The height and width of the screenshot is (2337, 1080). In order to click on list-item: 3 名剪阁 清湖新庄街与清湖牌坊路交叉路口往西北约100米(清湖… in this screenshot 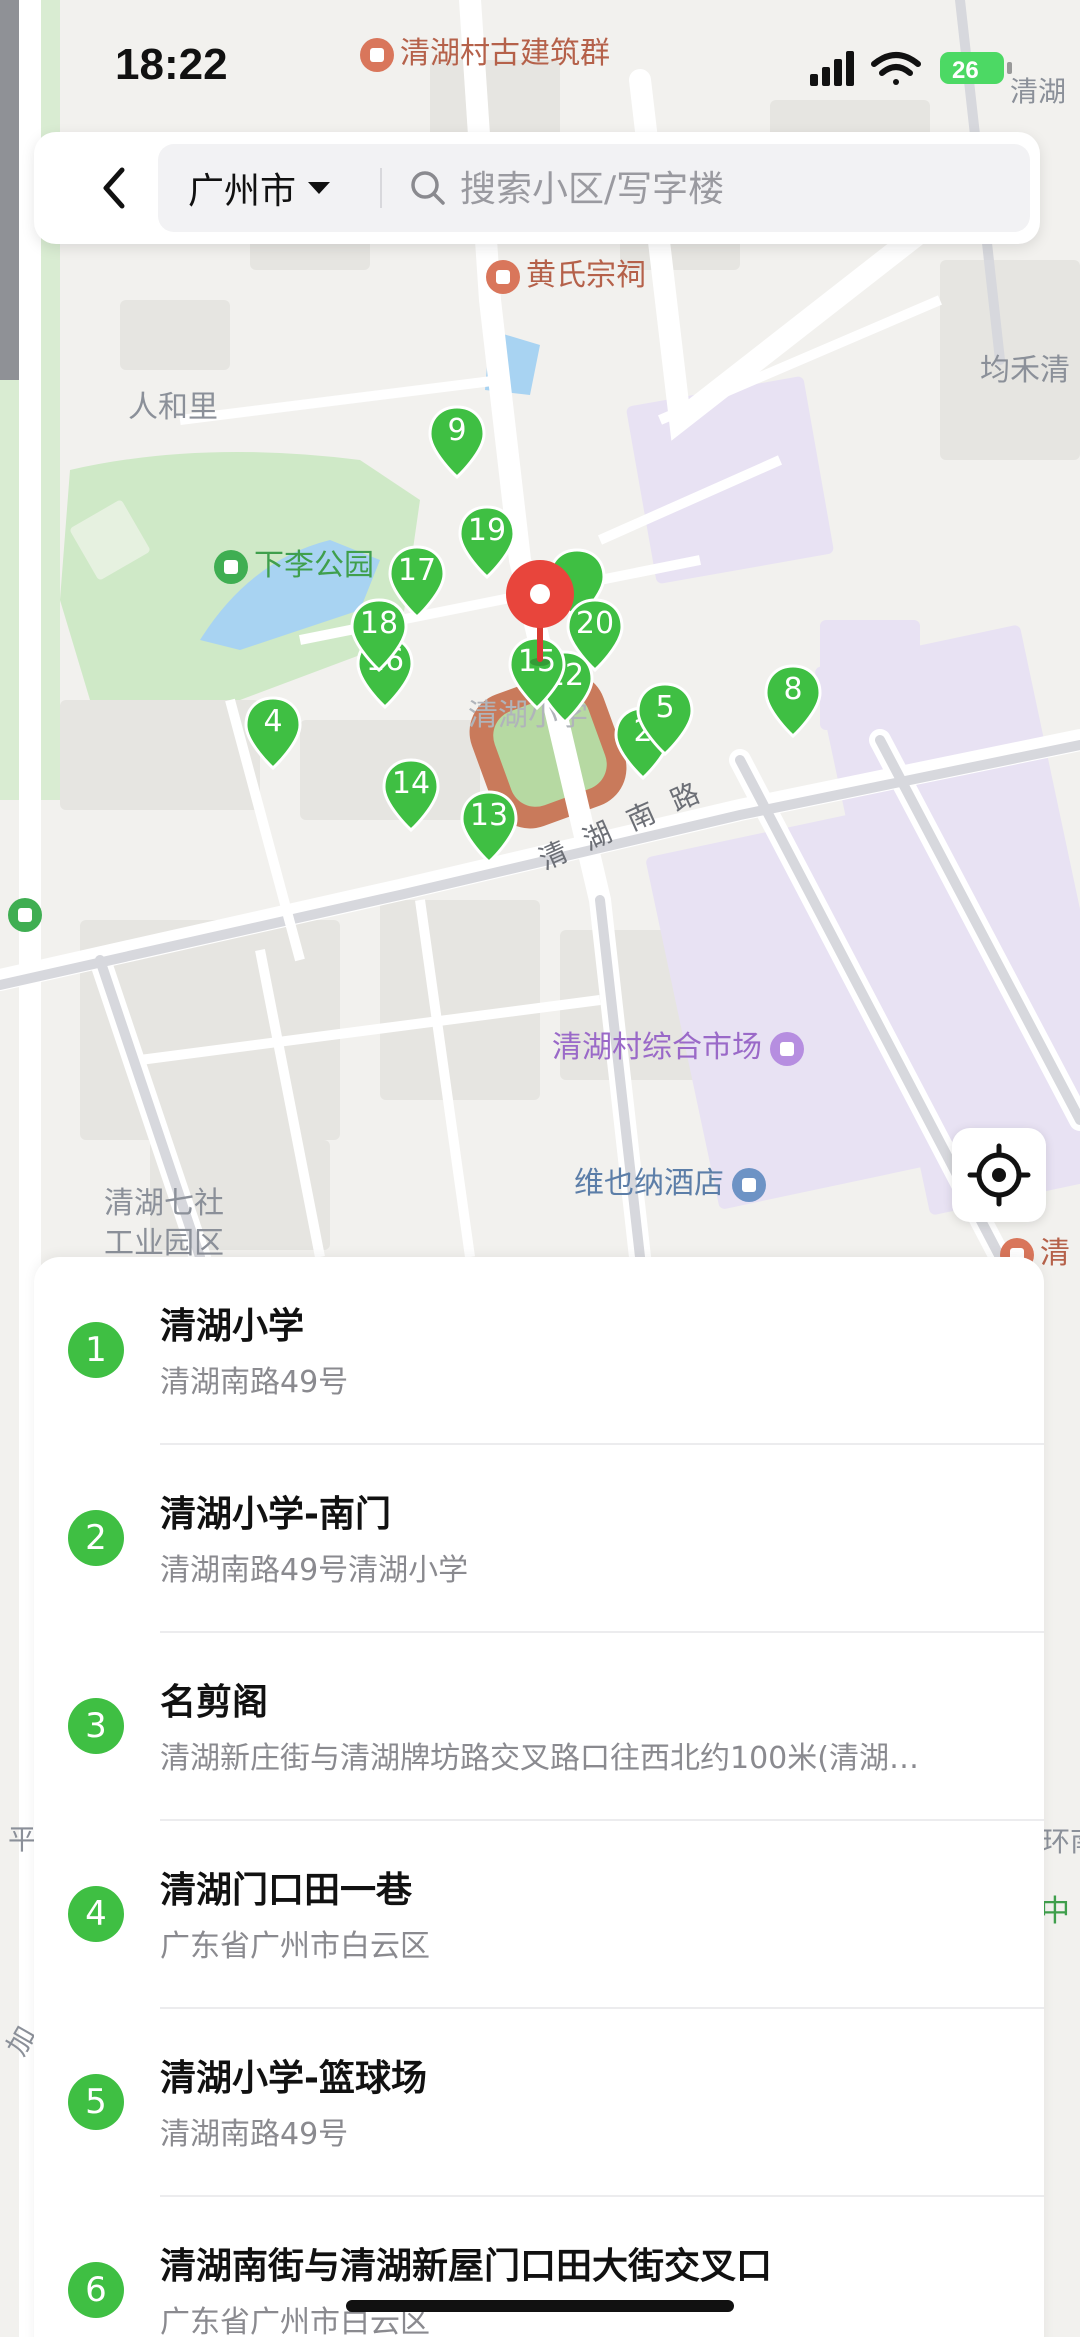, I will do `click(539, 1727)`.